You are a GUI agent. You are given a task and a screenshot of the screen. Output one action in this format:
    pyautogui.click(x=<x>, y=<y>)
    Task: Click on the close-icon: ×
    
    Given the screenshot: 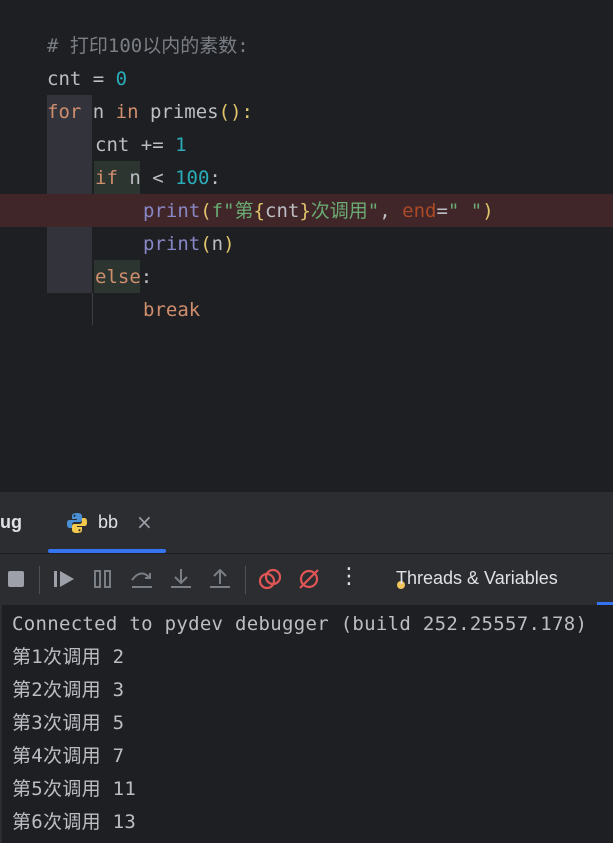 What is the action you would take?
    pyautogui.click(x=144, y=522)
    